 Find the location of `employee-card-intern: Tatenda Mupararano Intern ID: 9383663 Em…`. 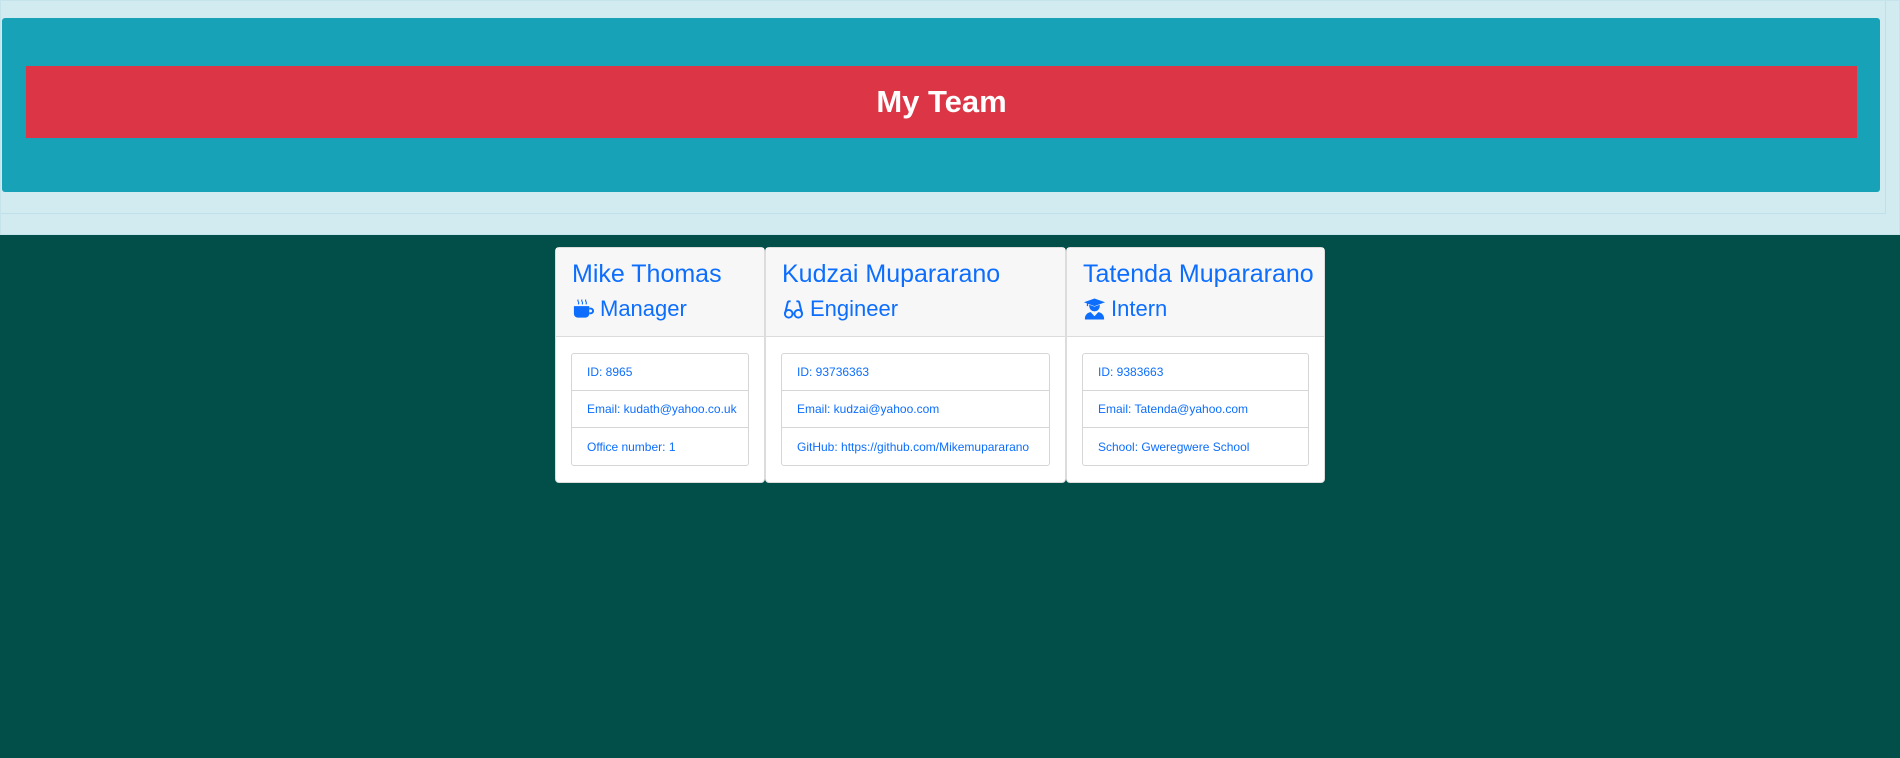

employee-card-intern: Tatenda Mupararano Intern ID: 9383663 Em… is located at coordinates (1195, 365).